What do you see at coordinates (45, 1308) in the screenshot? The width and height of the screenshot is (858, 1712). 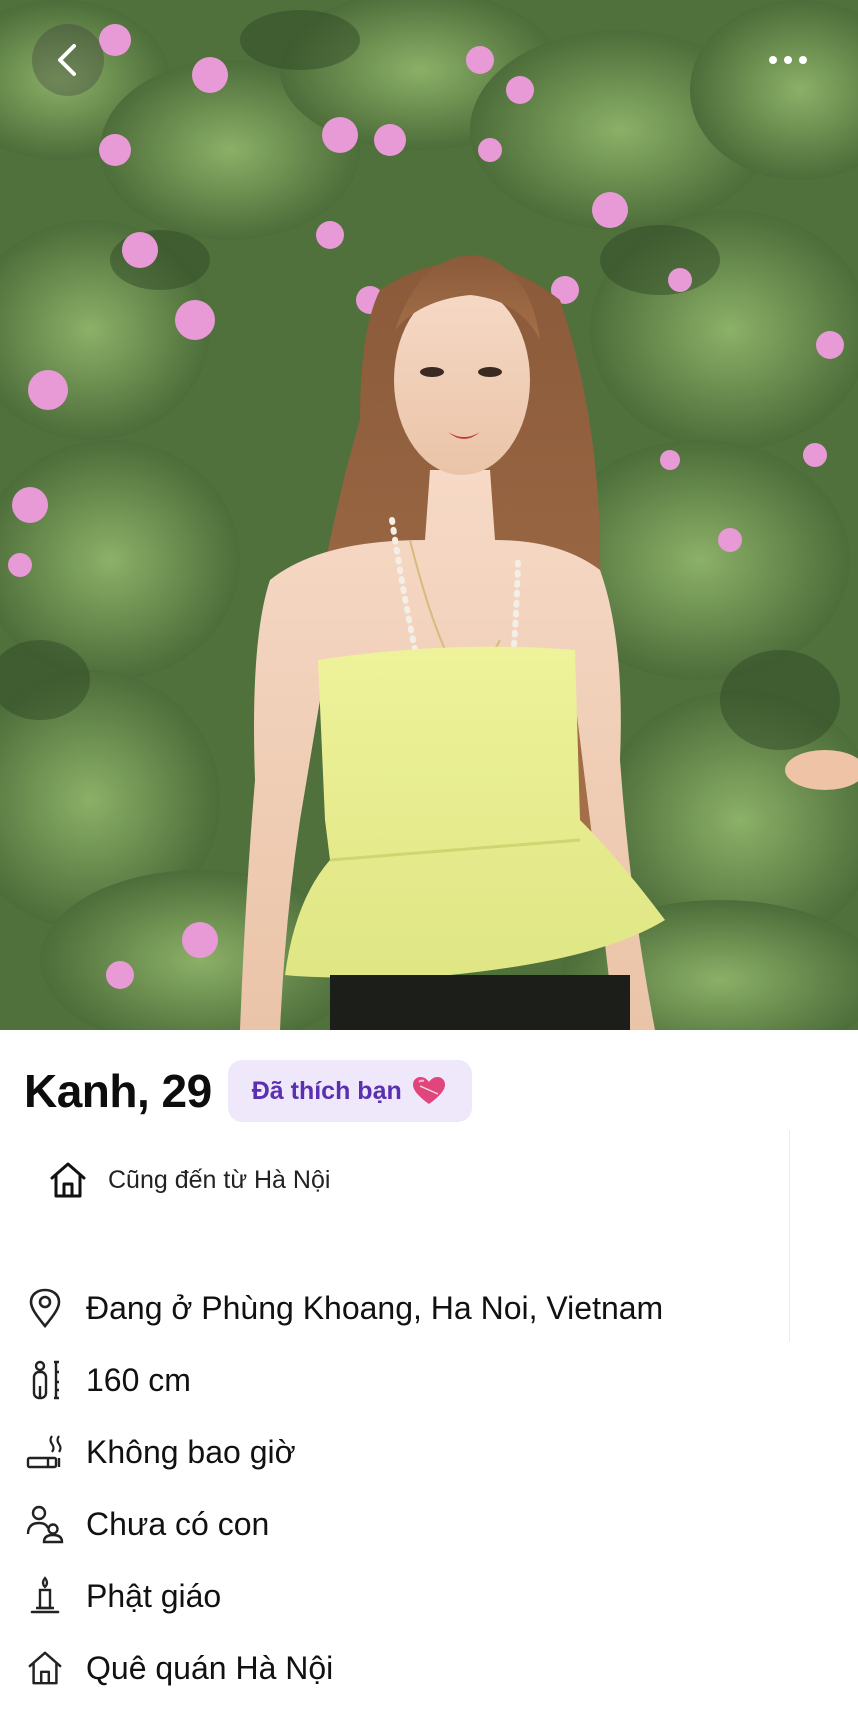 I see `location-pin-icon` at bounding box center [45, 1308].